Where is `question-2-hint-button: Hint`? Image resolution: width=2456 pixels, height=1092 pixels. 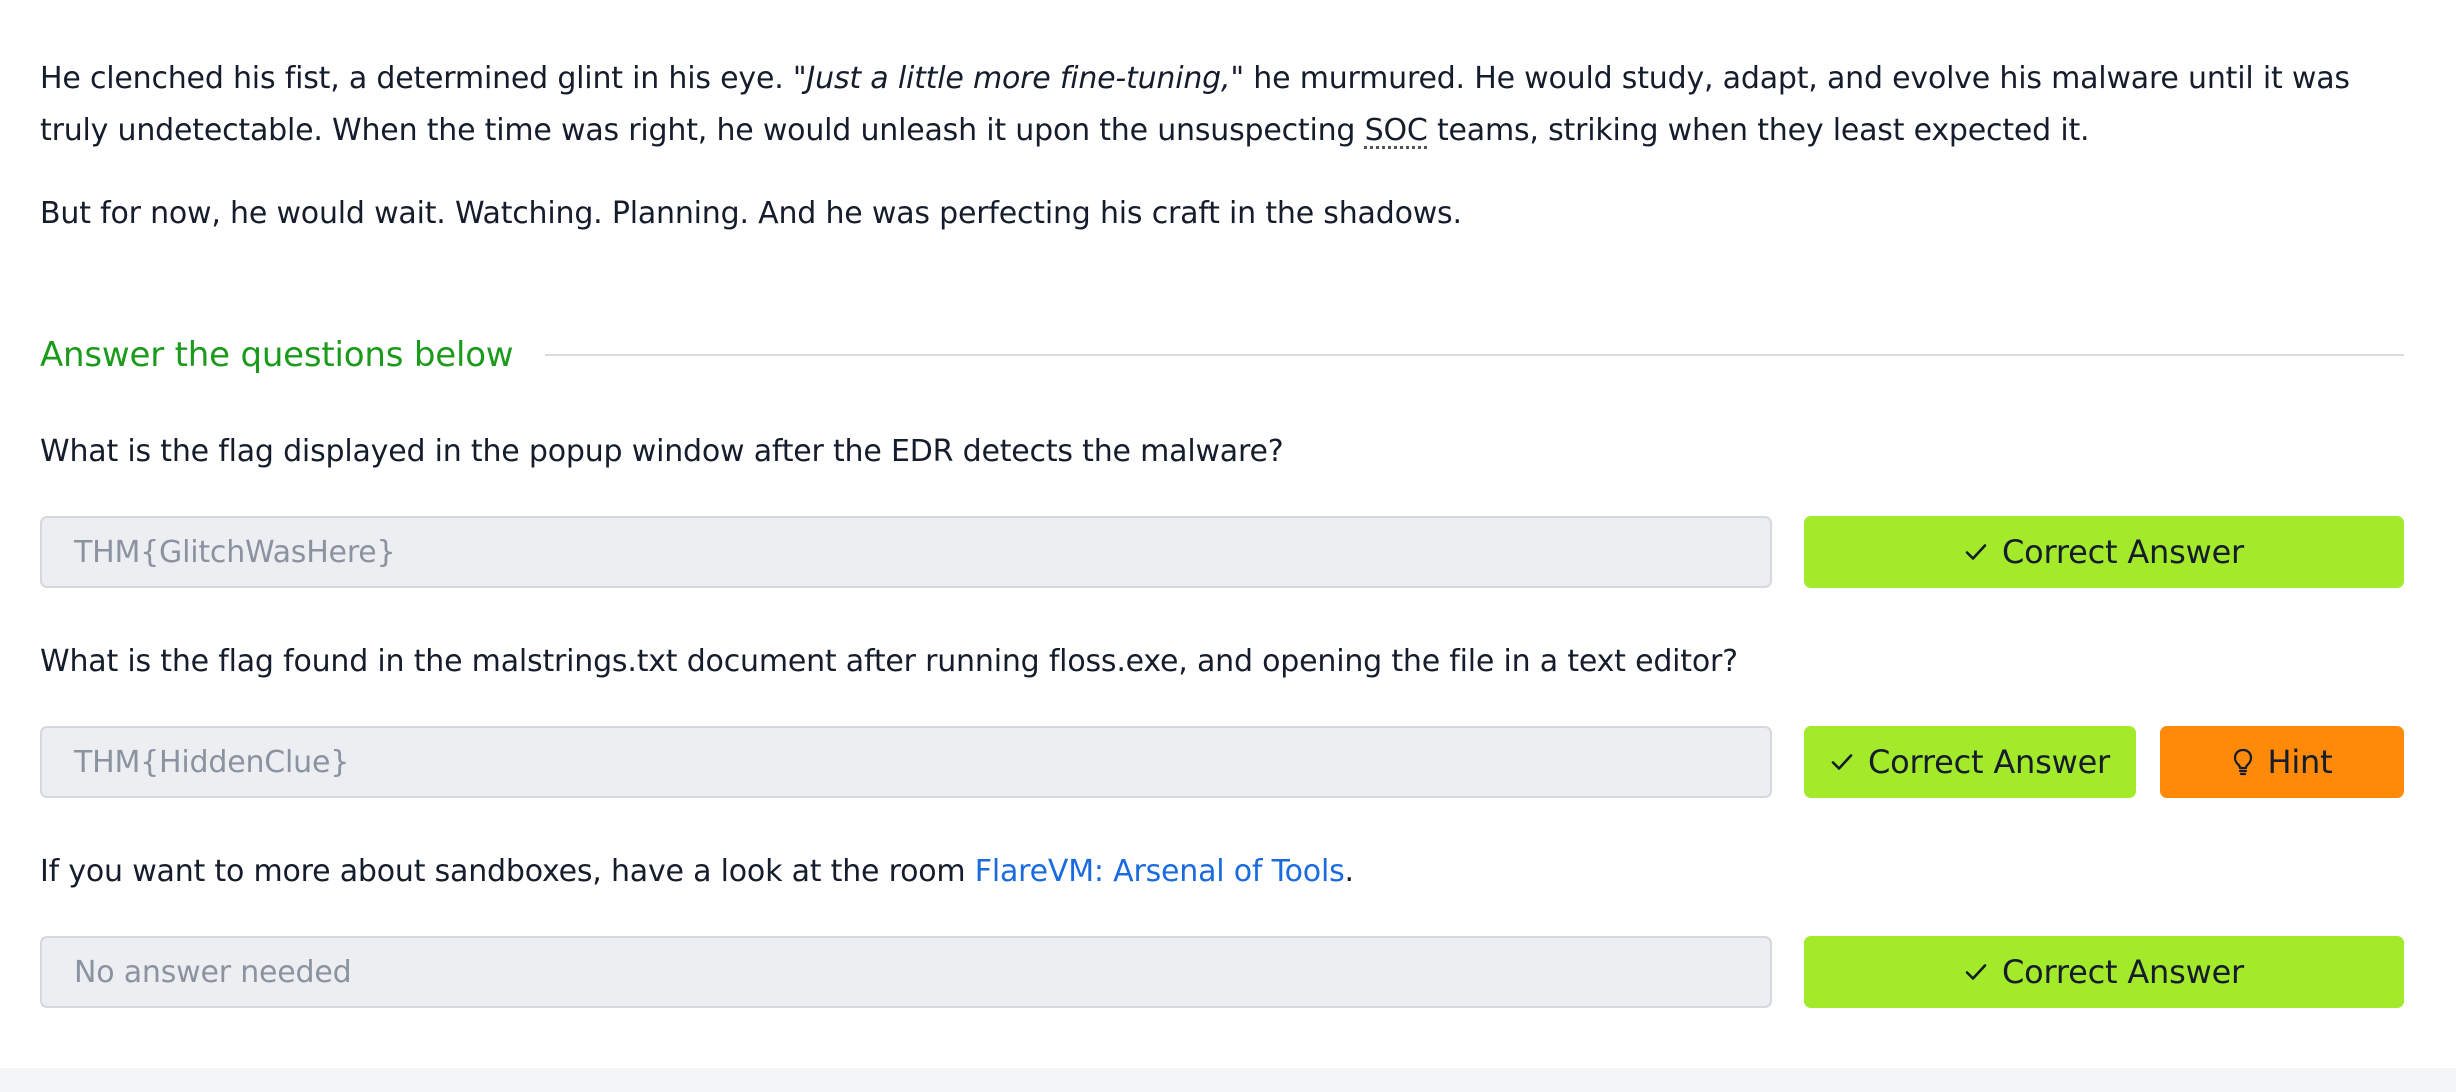
question-2-hint-button: Hint is located at coordinates (2282, 762).